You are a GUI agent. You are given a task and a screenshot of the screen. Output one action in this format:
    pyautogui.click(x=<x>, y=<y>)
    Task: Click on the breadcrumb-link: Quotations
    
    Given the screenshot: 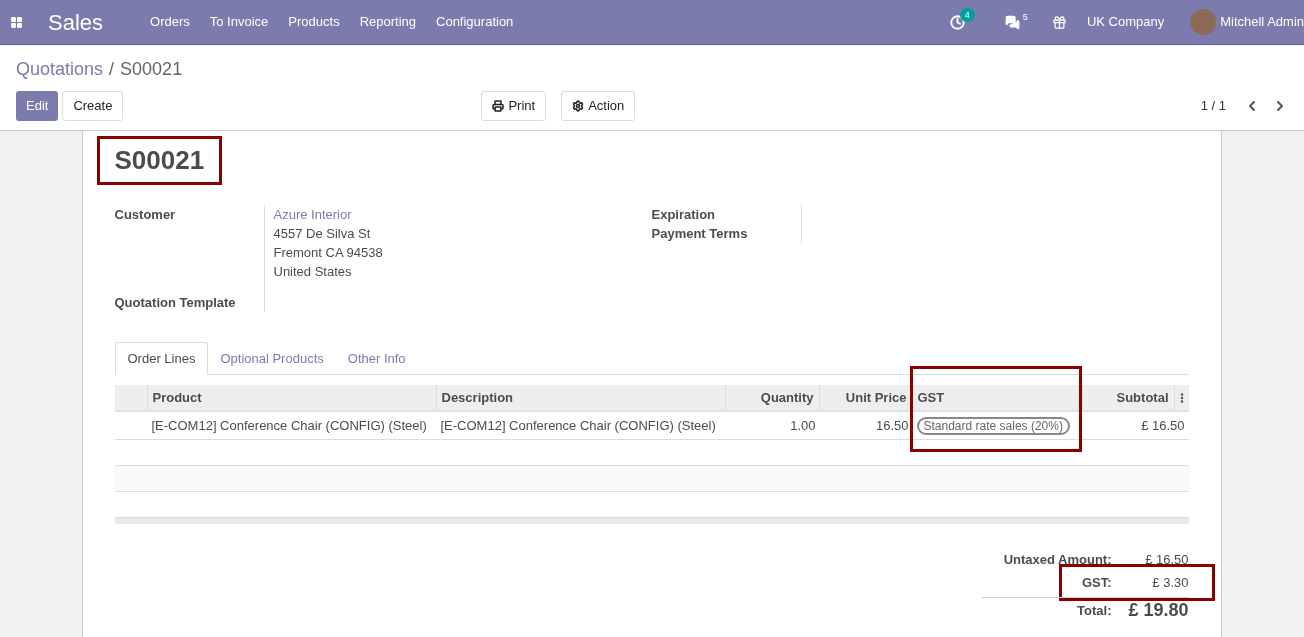 What is the action you would take?
    pyautogui.click(x=60, y=69)
    